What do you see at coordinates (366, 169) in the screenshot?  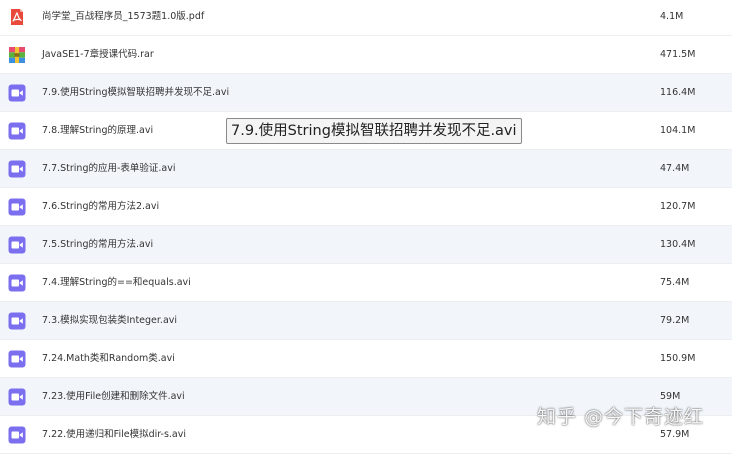 I see `file-row: 7.7.String的应用-表单验证.avi 47.4M` at bounding box center [366, 169].